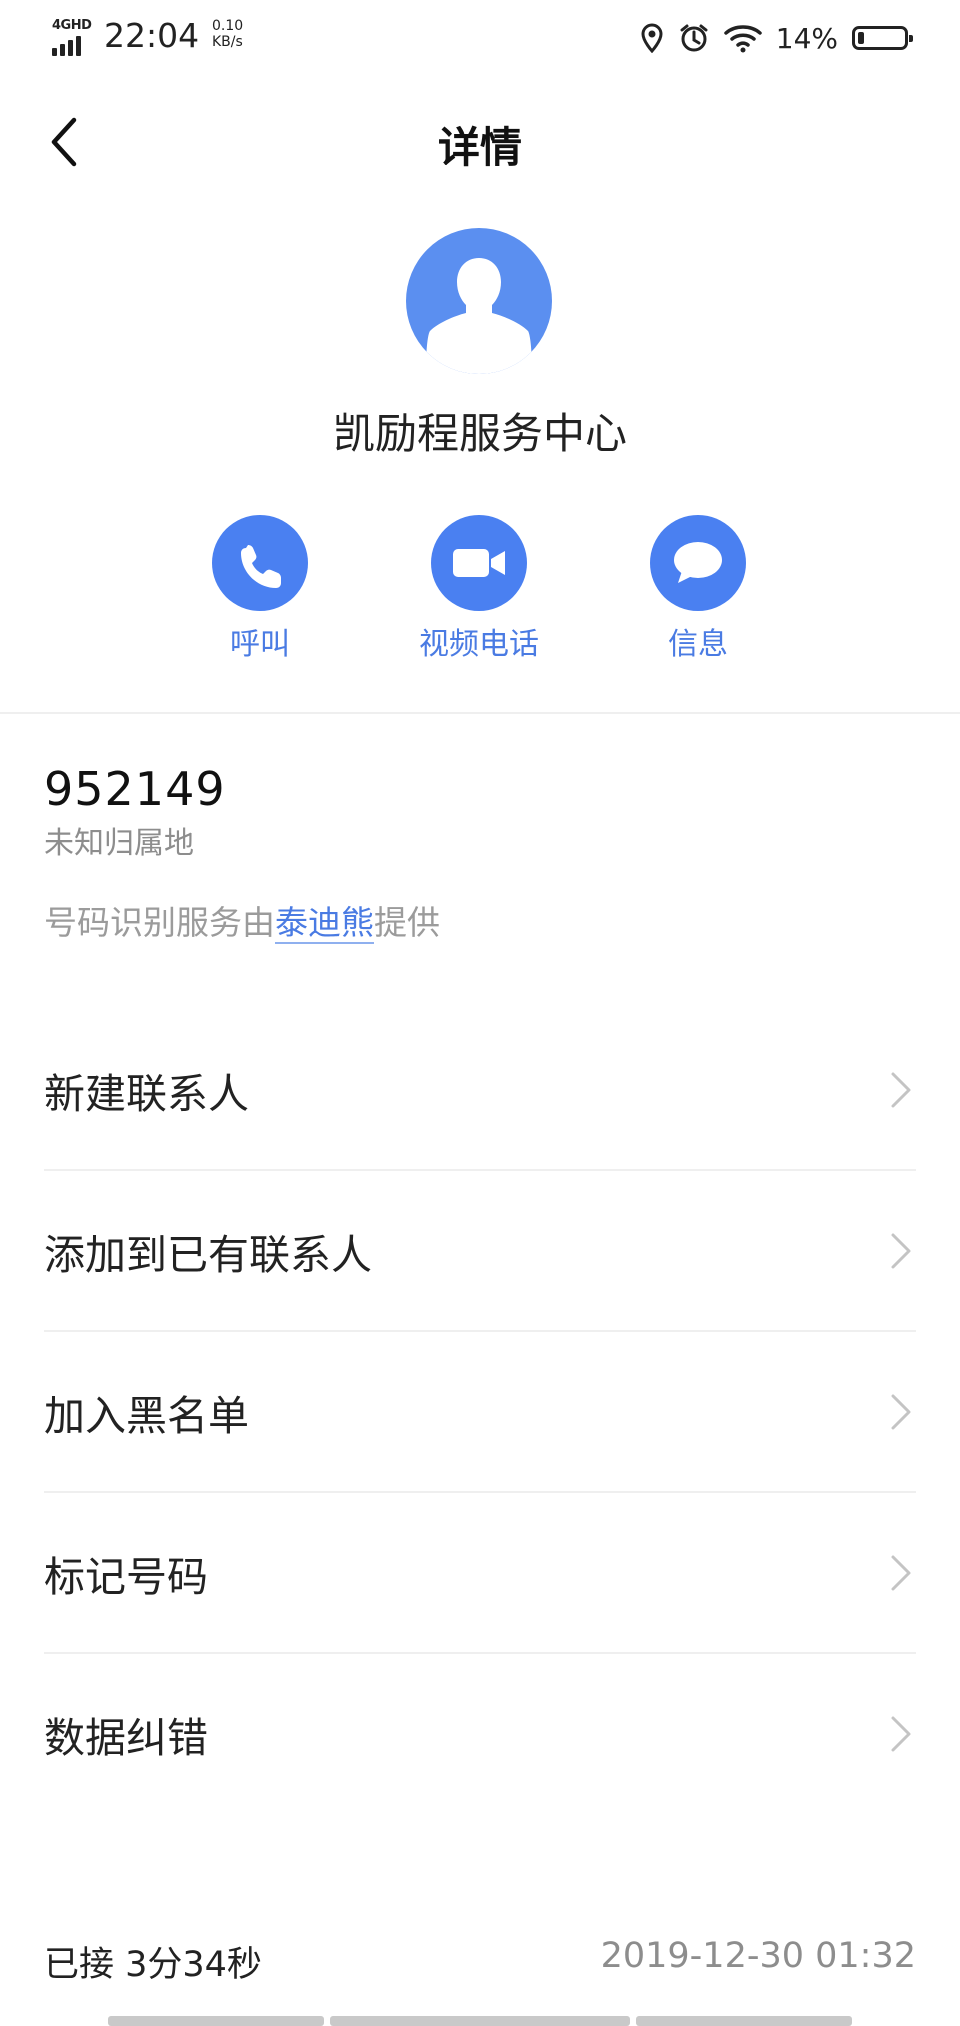  Describe the element at coordinates (72, 45) in the screenshot. I see `signal-bars-icon` at that location.